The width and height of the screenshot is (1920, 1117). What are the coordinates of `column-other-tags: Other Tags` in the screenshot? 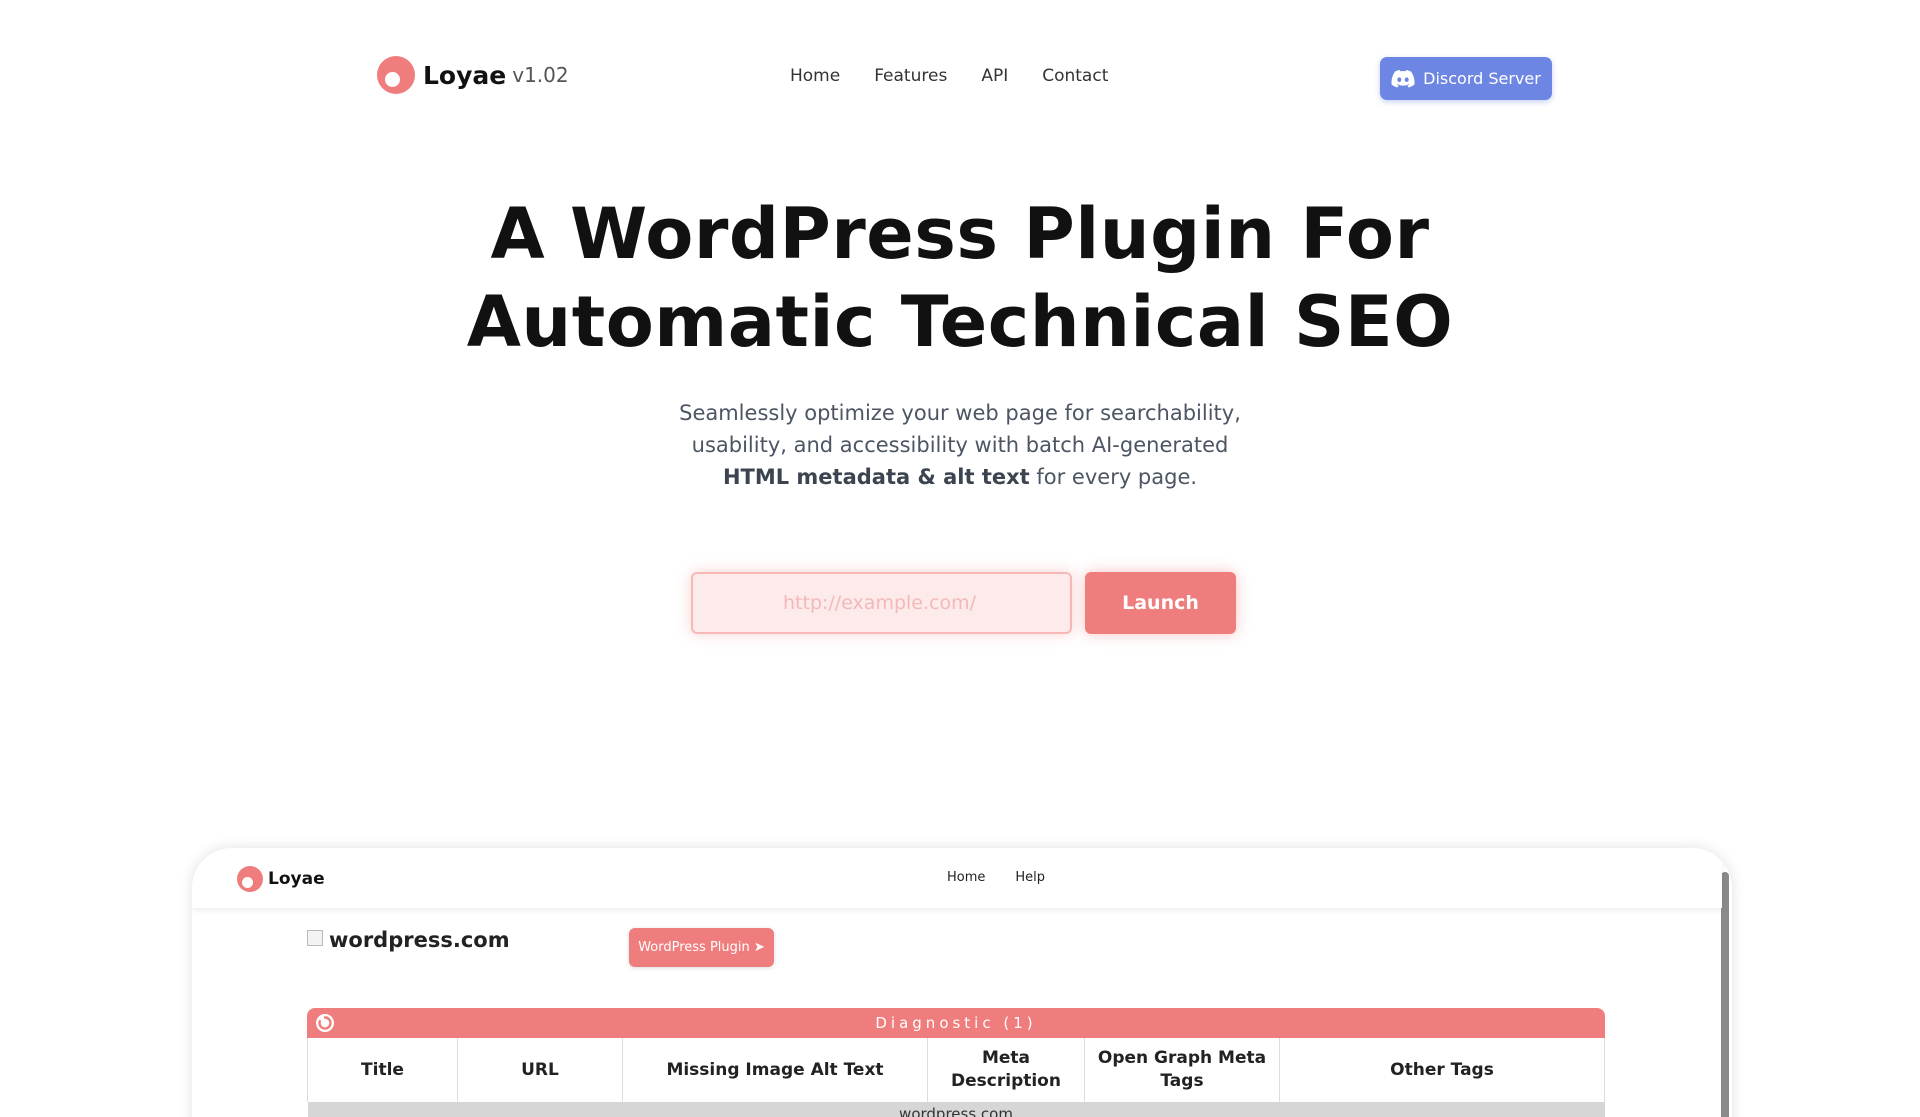 It's located at (1442, 1070).